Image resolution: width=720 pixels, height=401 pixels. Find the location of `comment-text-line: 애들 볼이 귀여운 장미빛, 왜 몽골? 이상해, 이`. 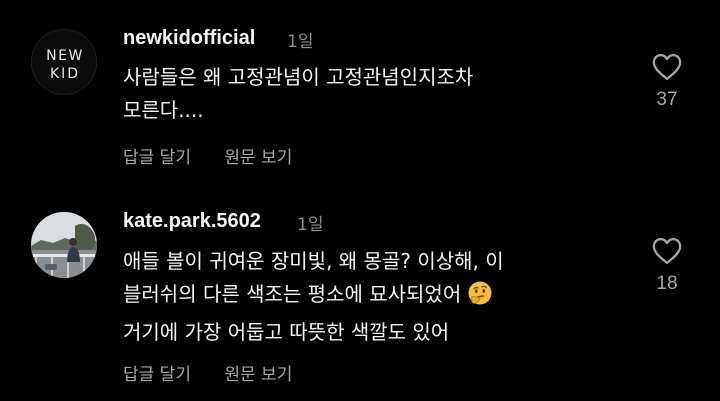

comment-text-line: 애들 볼이 귀여운 장미빛, 왜 몽골? 이상해, 이 is located at coordinates (313, 261).